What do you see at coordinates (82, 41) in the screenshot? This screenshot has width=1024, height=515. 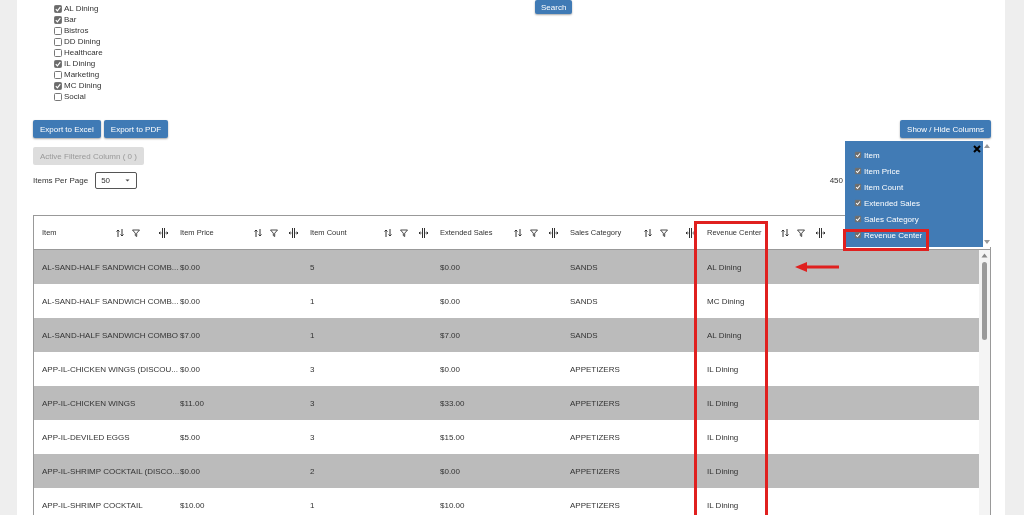 I see `checkbox-label: DD Dining` at bounding box center [82, 41].